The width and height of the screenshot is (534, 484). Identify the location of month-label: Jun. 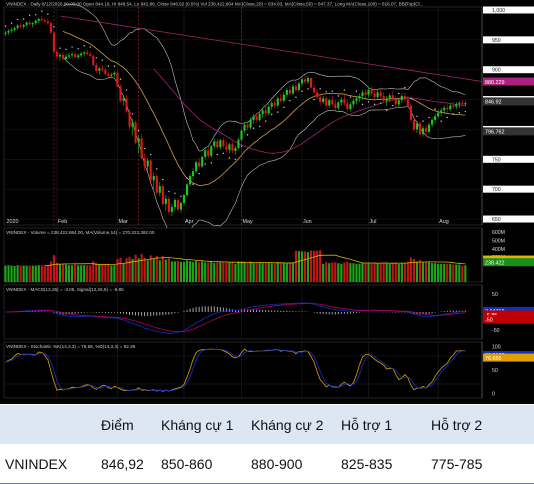
(307, 222).